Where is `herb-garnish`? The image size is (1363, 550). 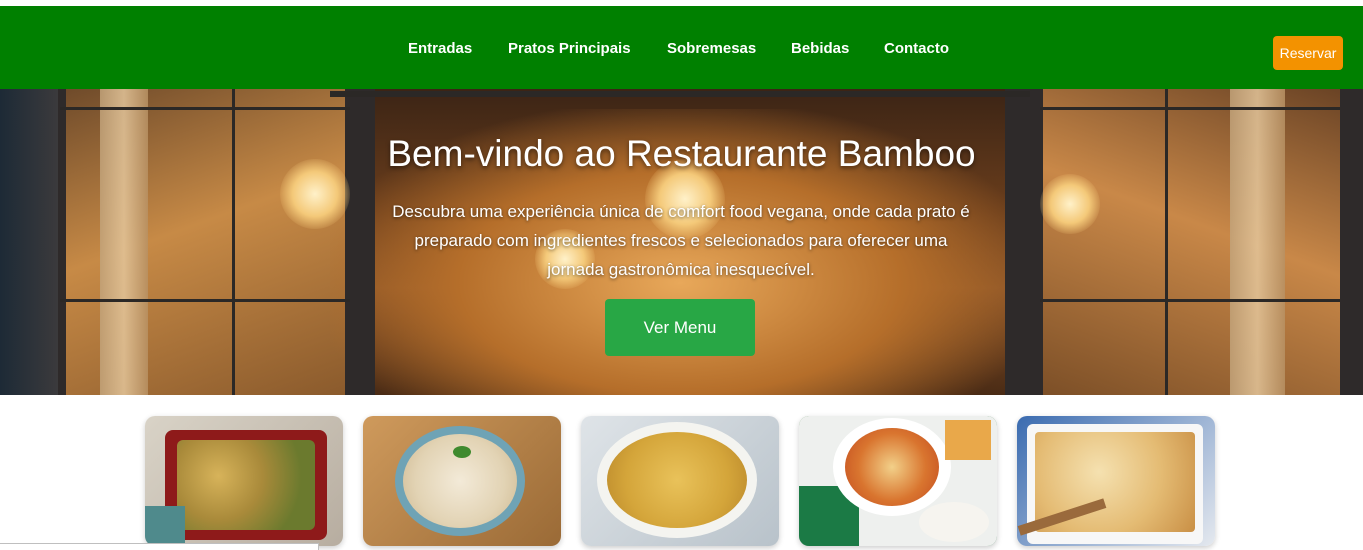 herb-garnish is located at coordinates (462, 452).